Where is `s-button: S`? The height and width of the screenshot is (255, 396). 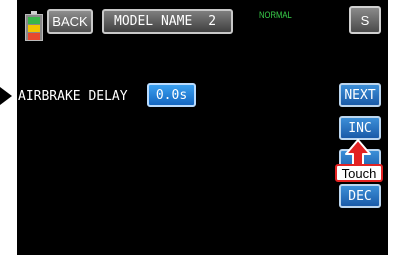 s-button: S is located at coordinates (365, 20).